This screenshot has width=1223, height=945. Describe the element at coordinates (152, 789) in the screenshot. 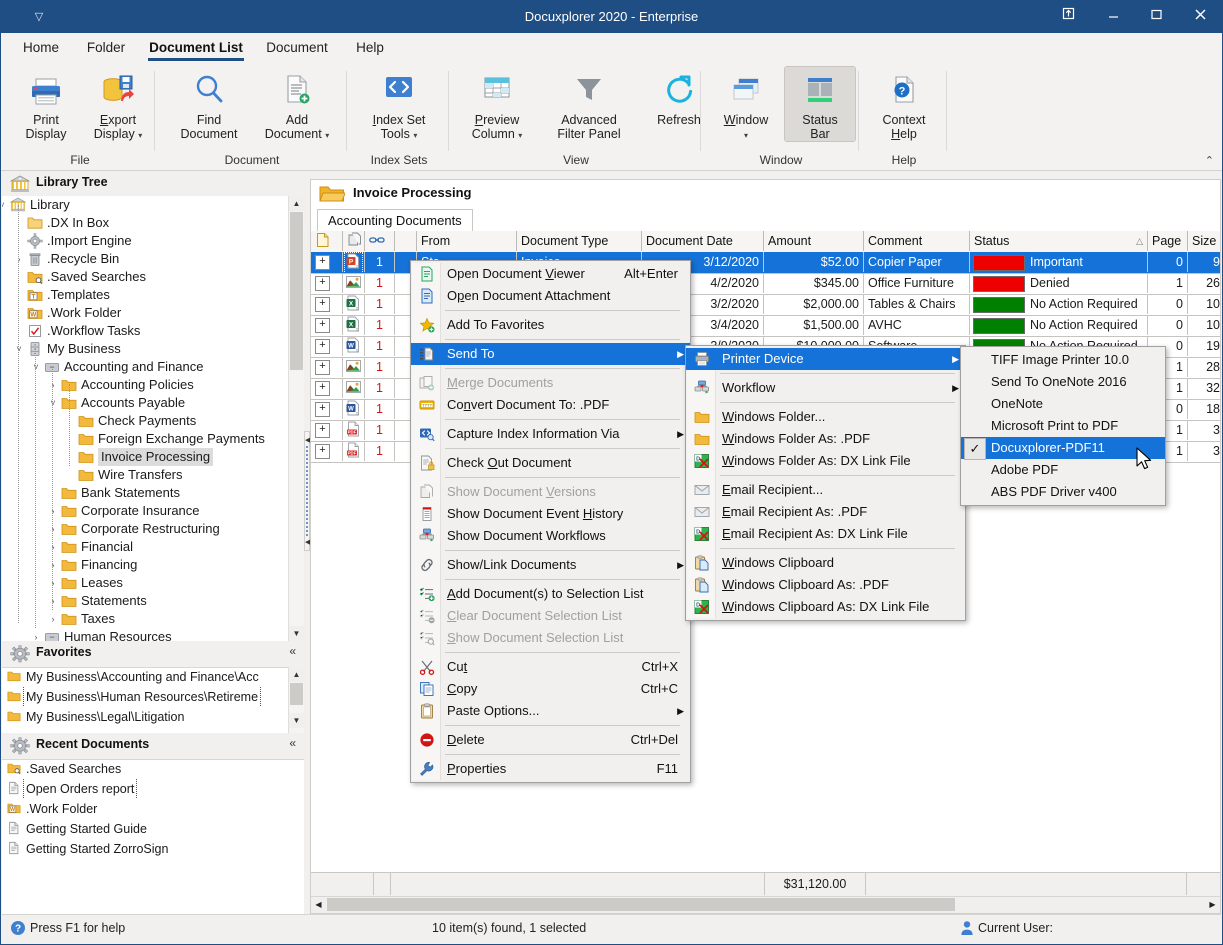

I see `recent-document-item: Open Orders report` at that location.